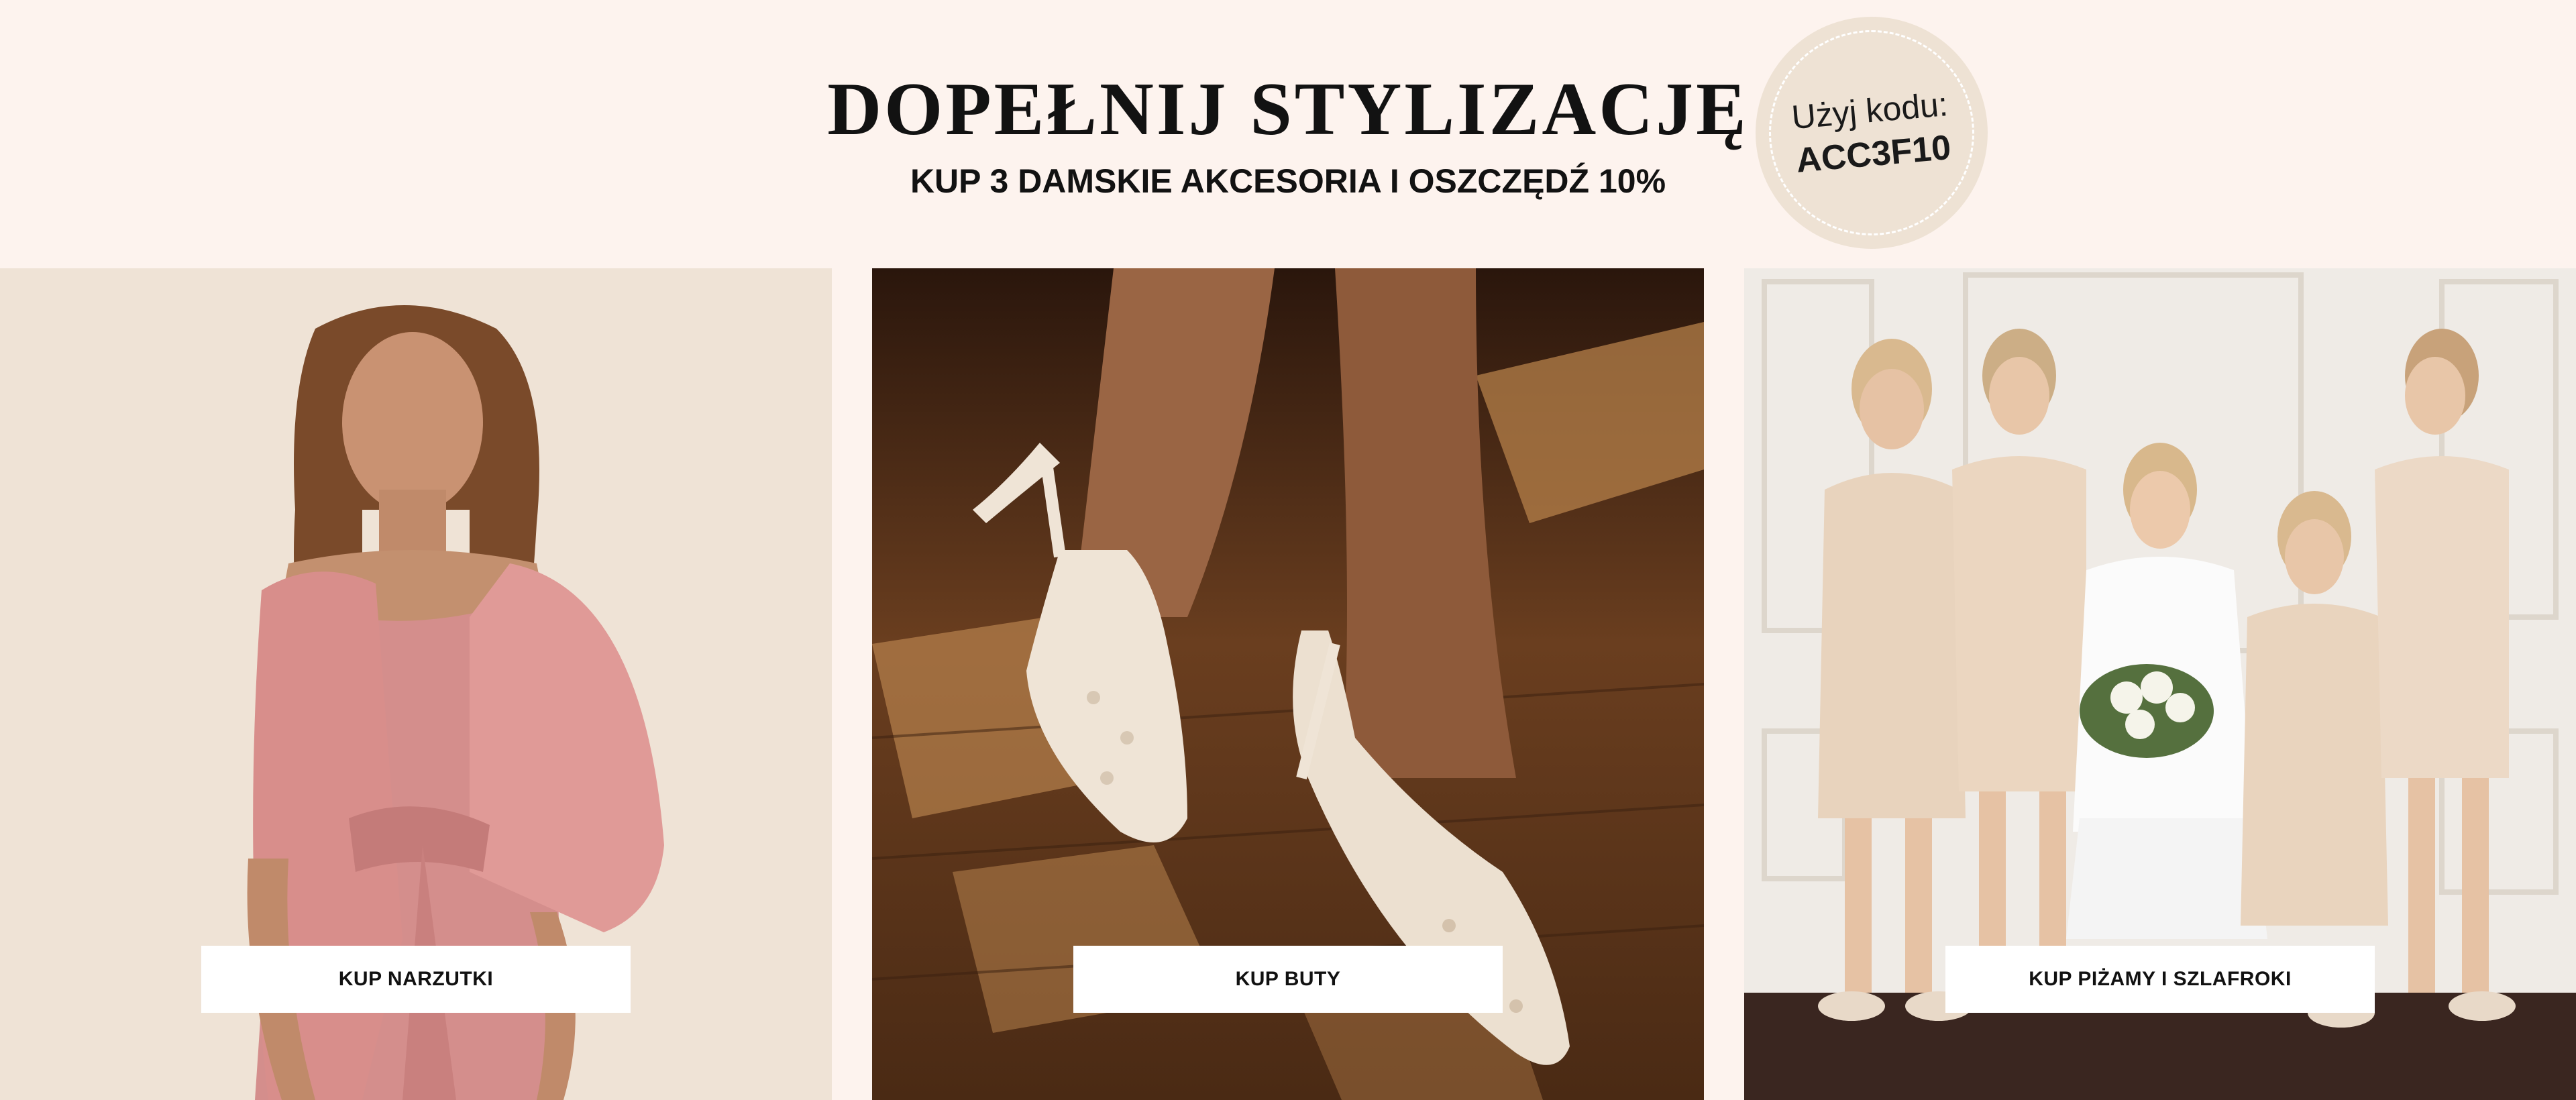 Image resolution: width=2576 pixels, height=1100 pixels. What do you see at coordinates (2160, 980) in the screenshot?
I see `shop-robes-button: KUP PIŻAMY I SZLAFROKI` at bounding box center [2160, 980].